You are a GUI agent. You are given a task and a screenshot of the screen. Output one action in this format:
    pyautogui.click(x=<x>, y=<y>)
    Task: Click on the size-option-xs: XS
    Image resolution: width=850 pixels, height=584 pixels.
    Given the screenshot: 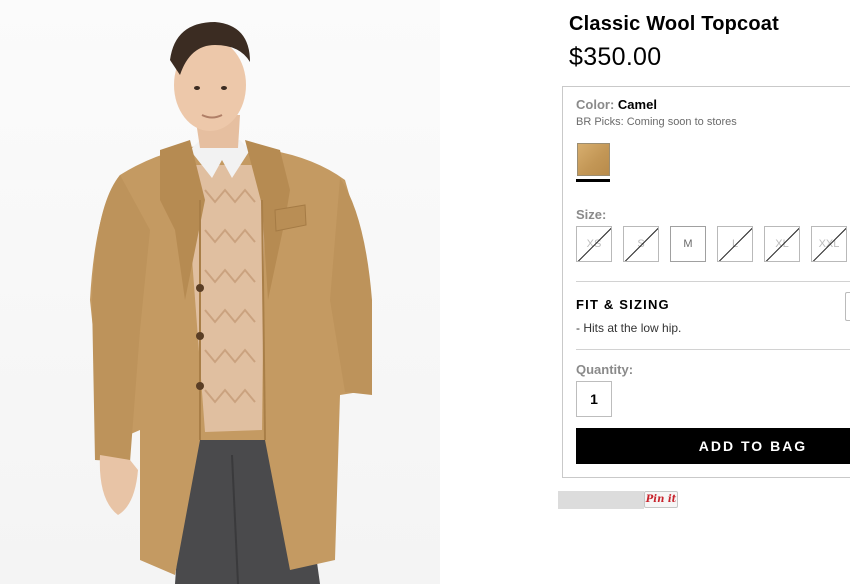 What is the action you would take?
    pyautogui.click(x=594, y=244)
    